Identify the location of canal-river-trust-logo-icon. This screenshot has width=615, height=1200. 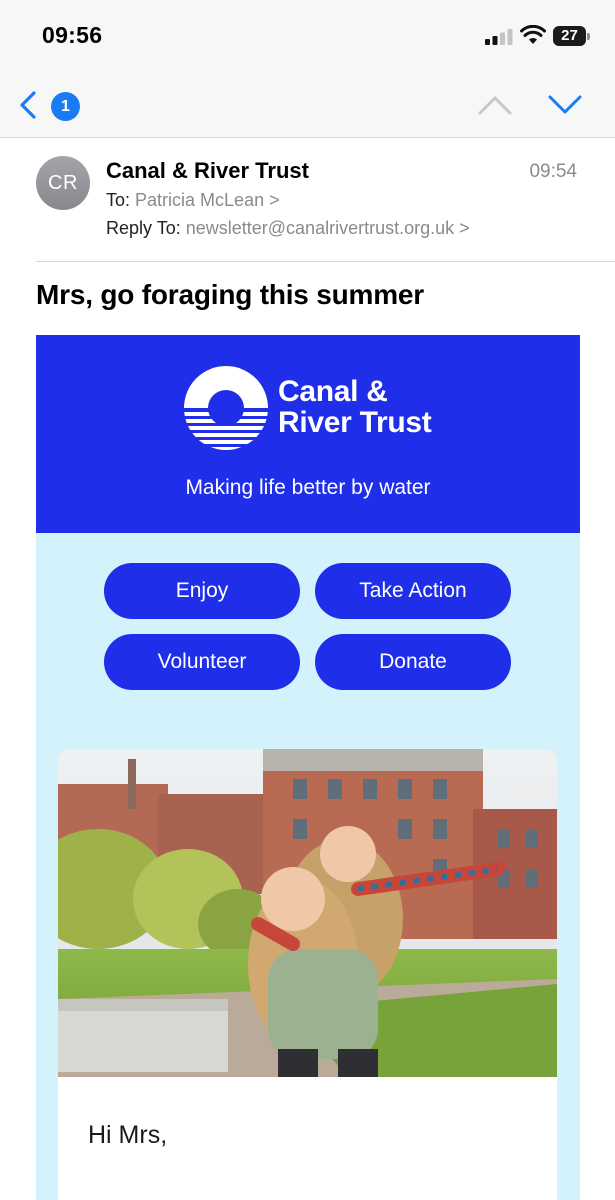
(226, 408).